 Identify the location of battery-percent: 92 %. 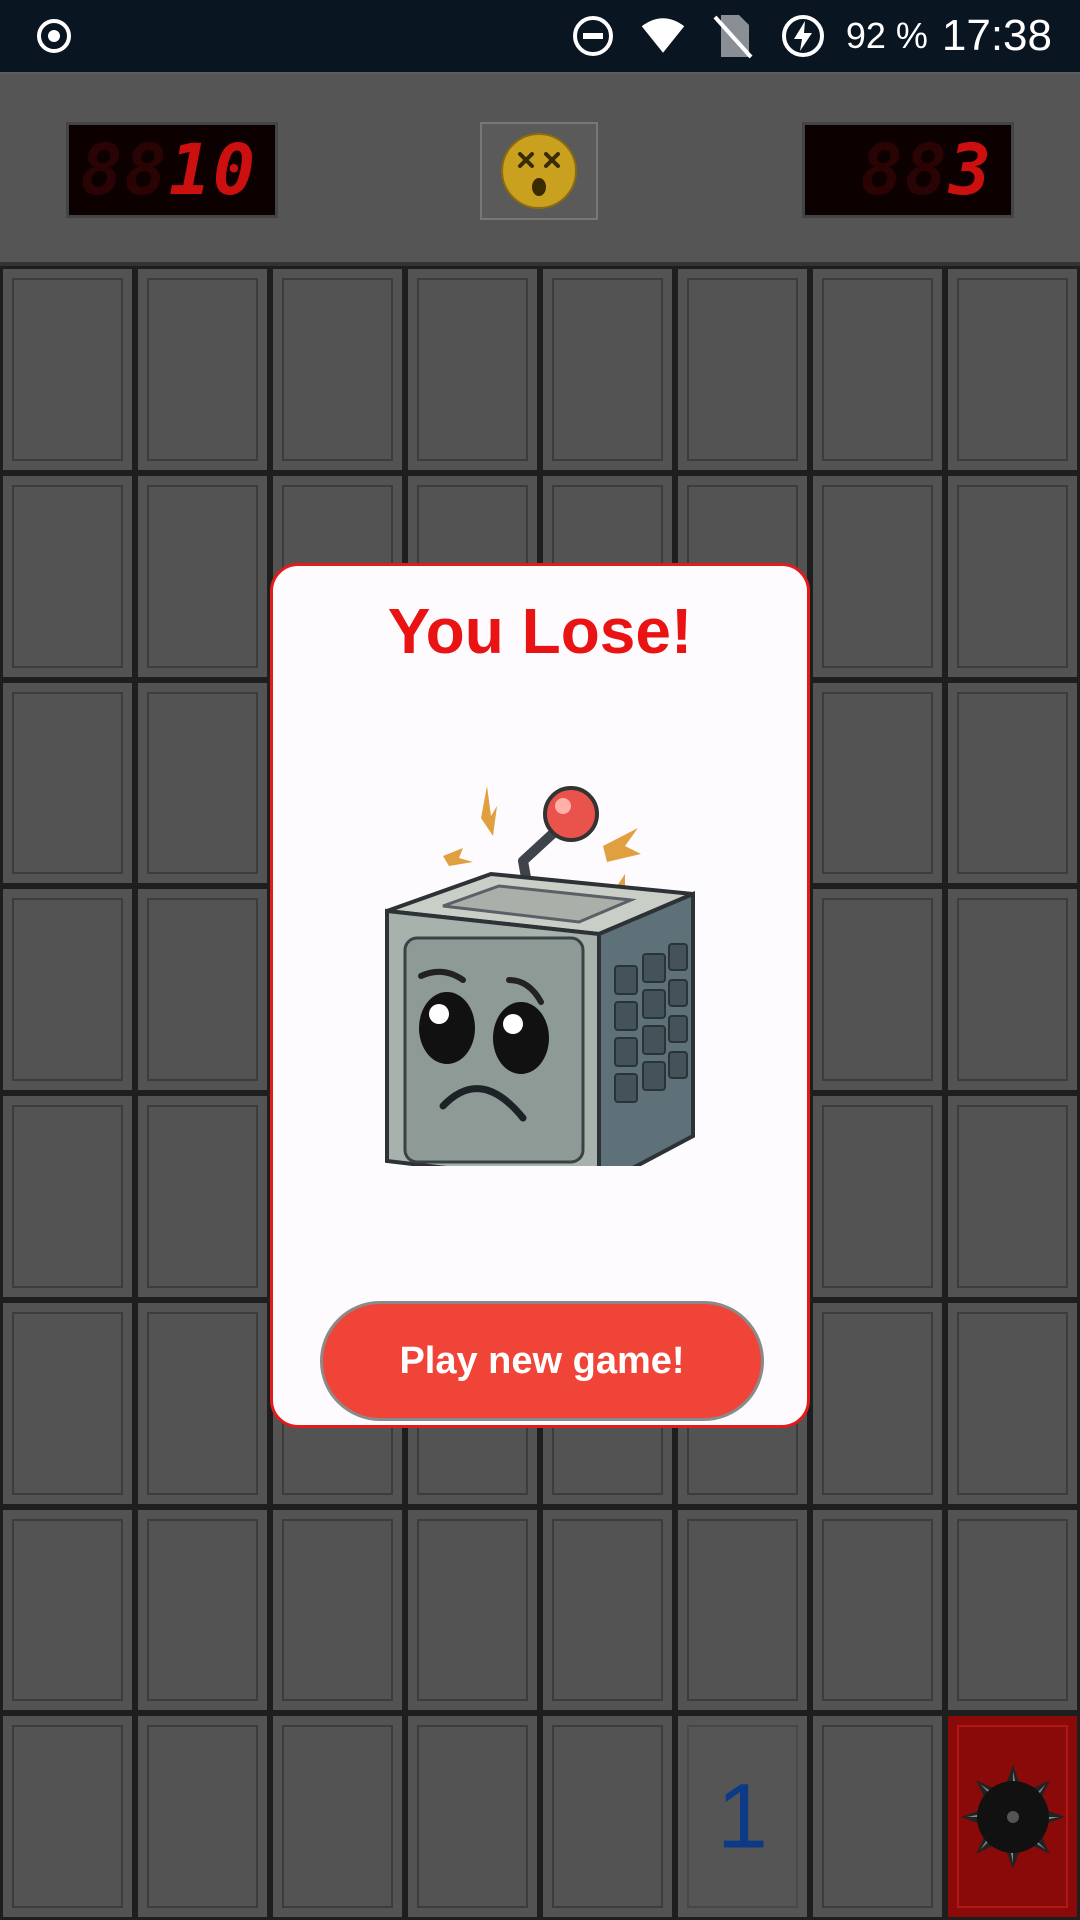
(886, 35).